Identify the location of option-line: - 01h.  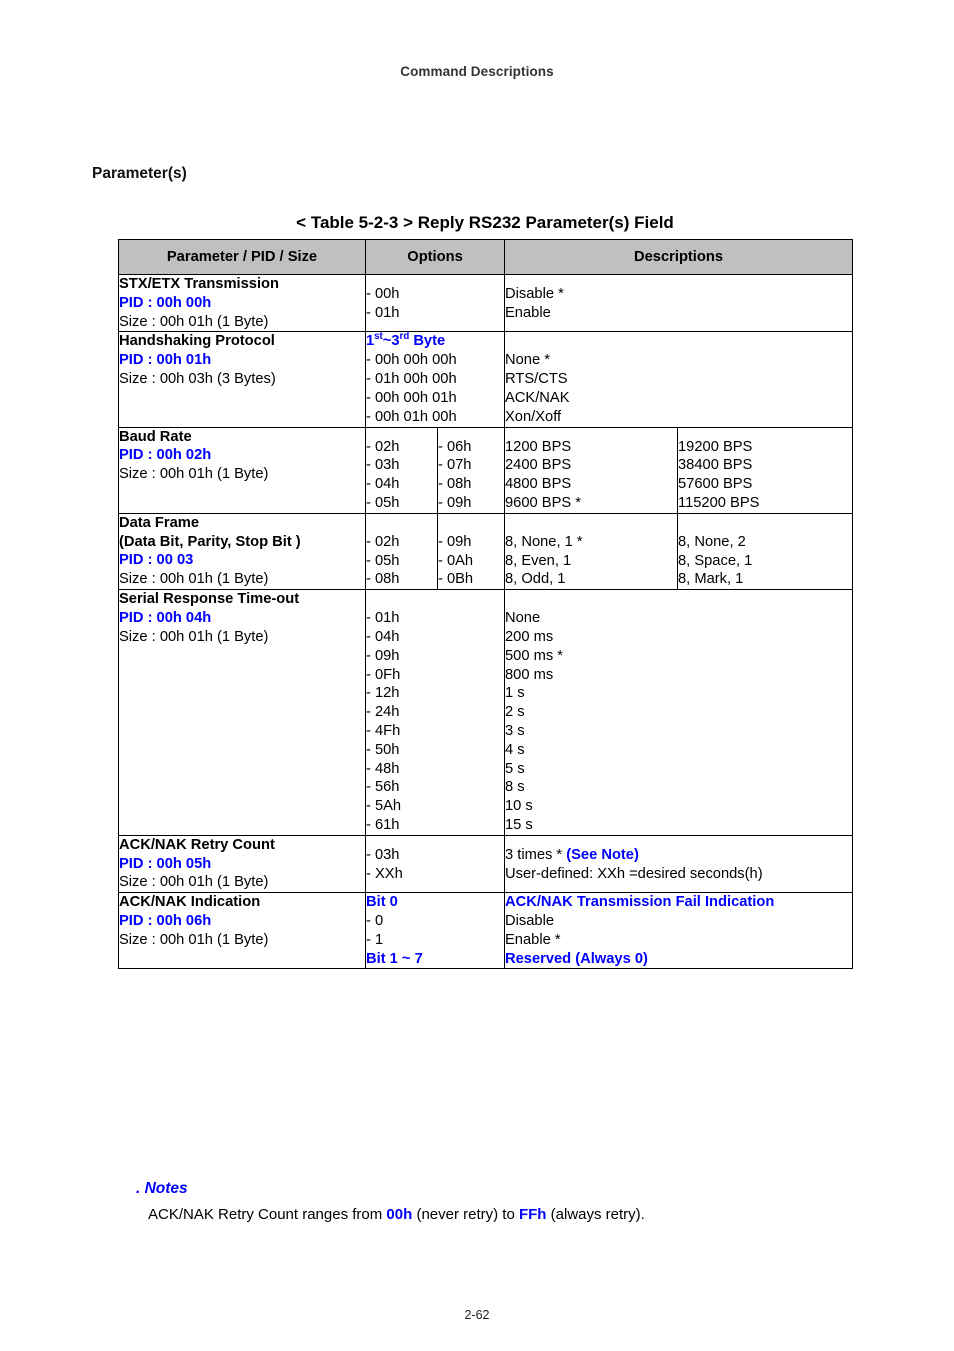
(383, 618).